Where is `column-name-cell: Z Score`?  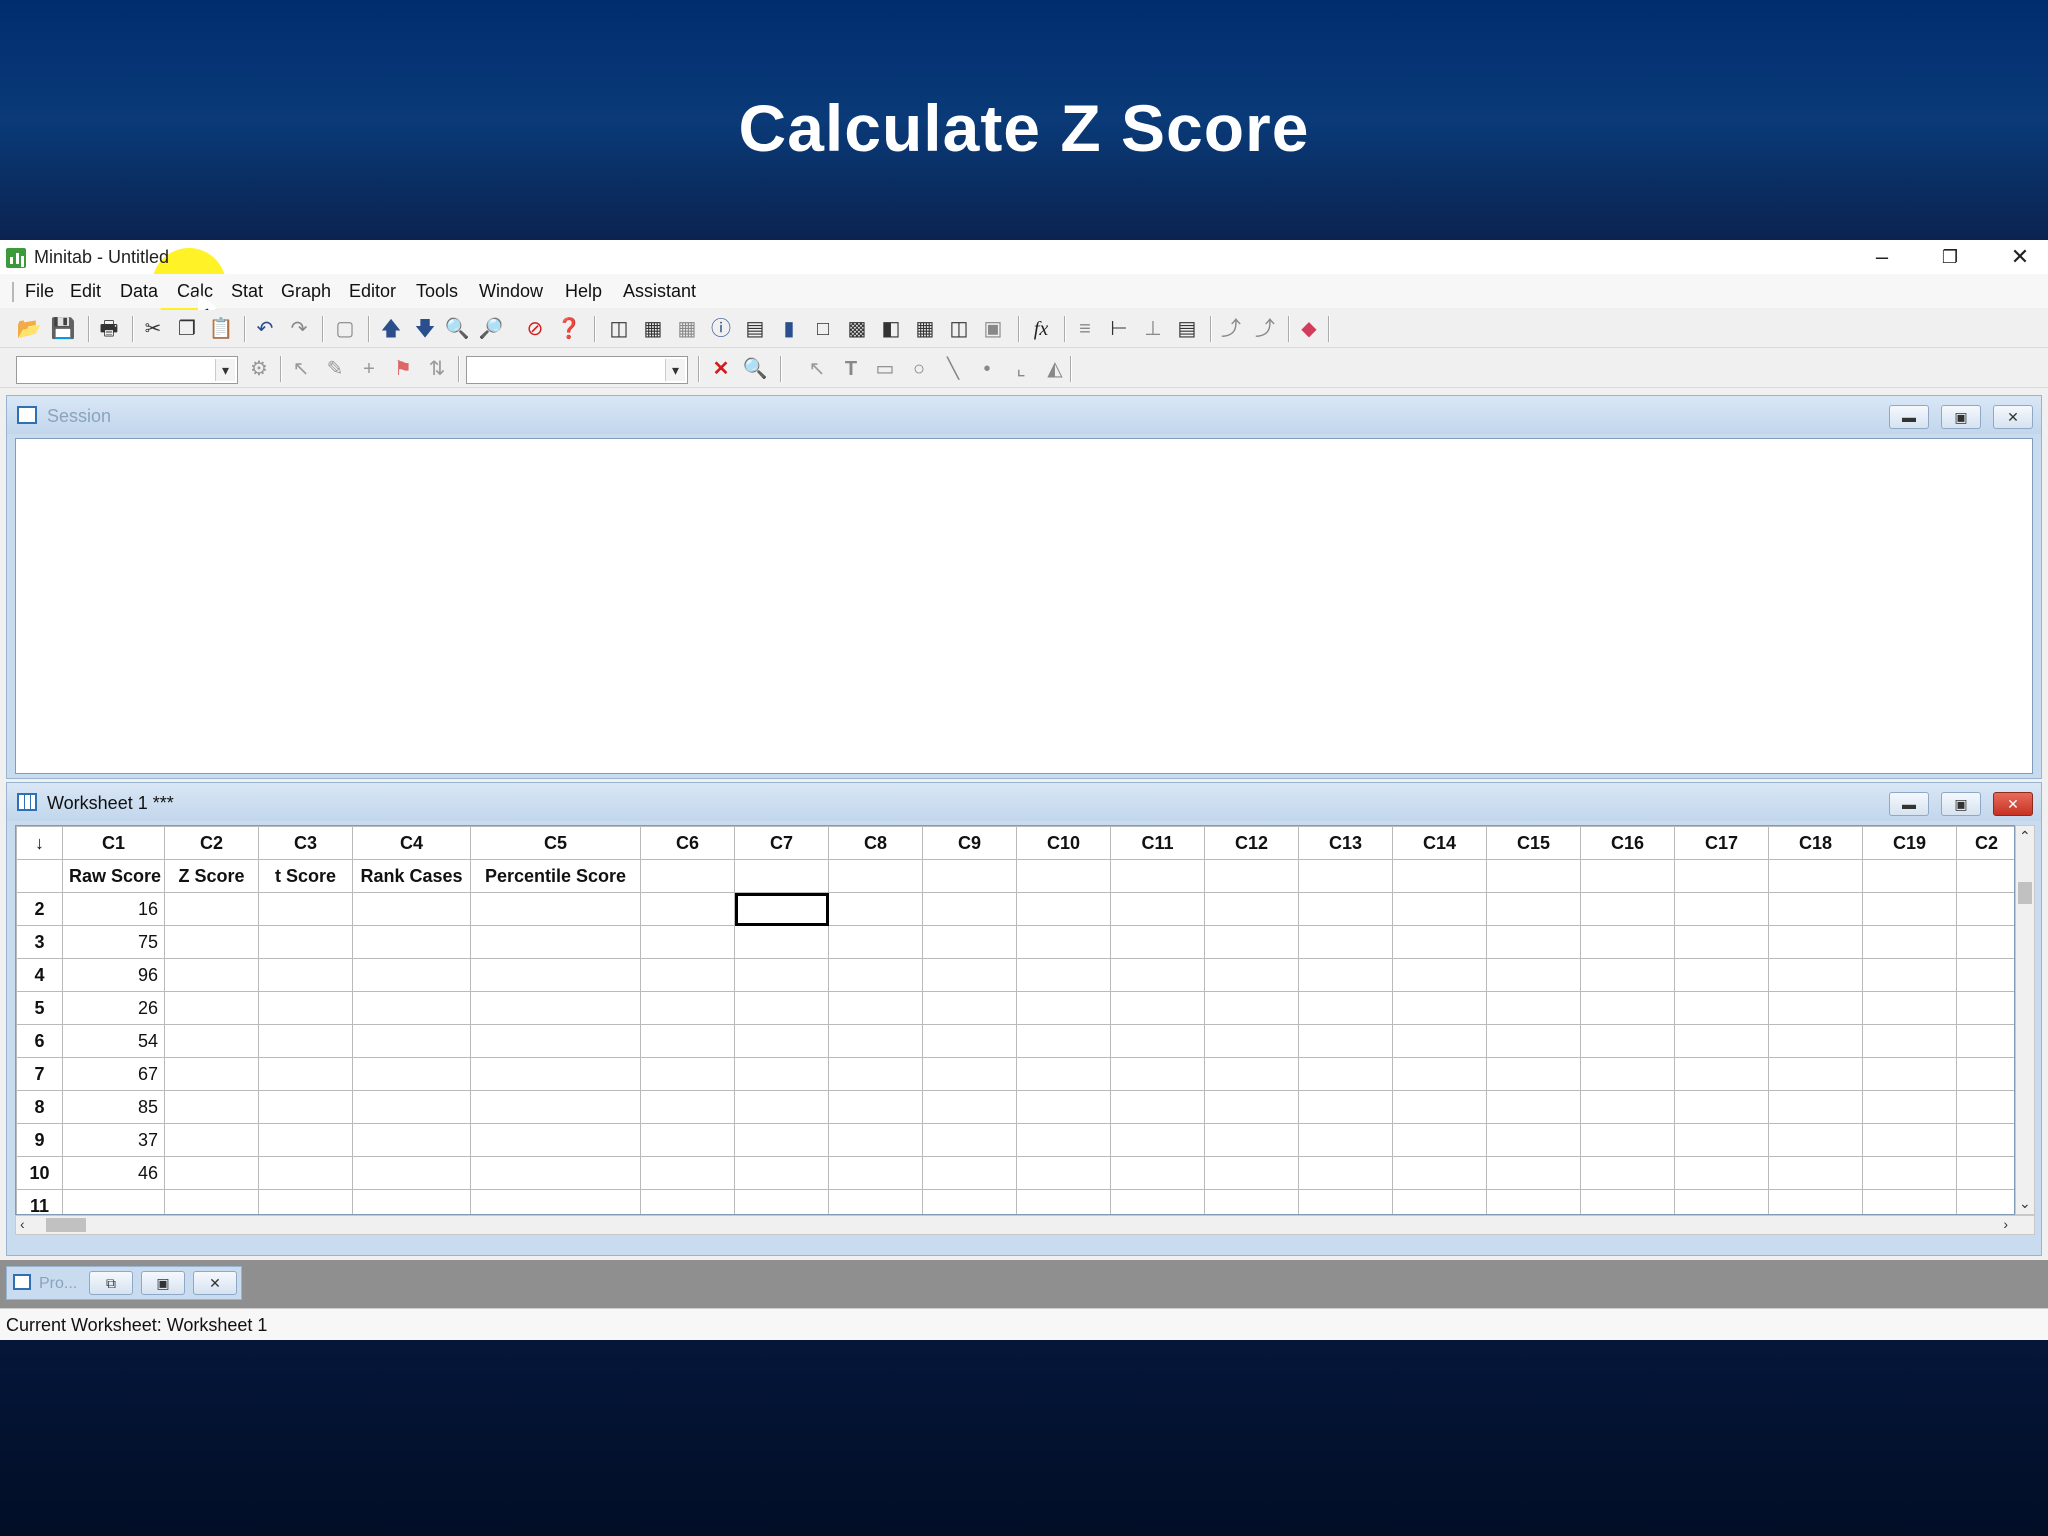 column-name-cell: Z Score is located at coordinates (211, 876).